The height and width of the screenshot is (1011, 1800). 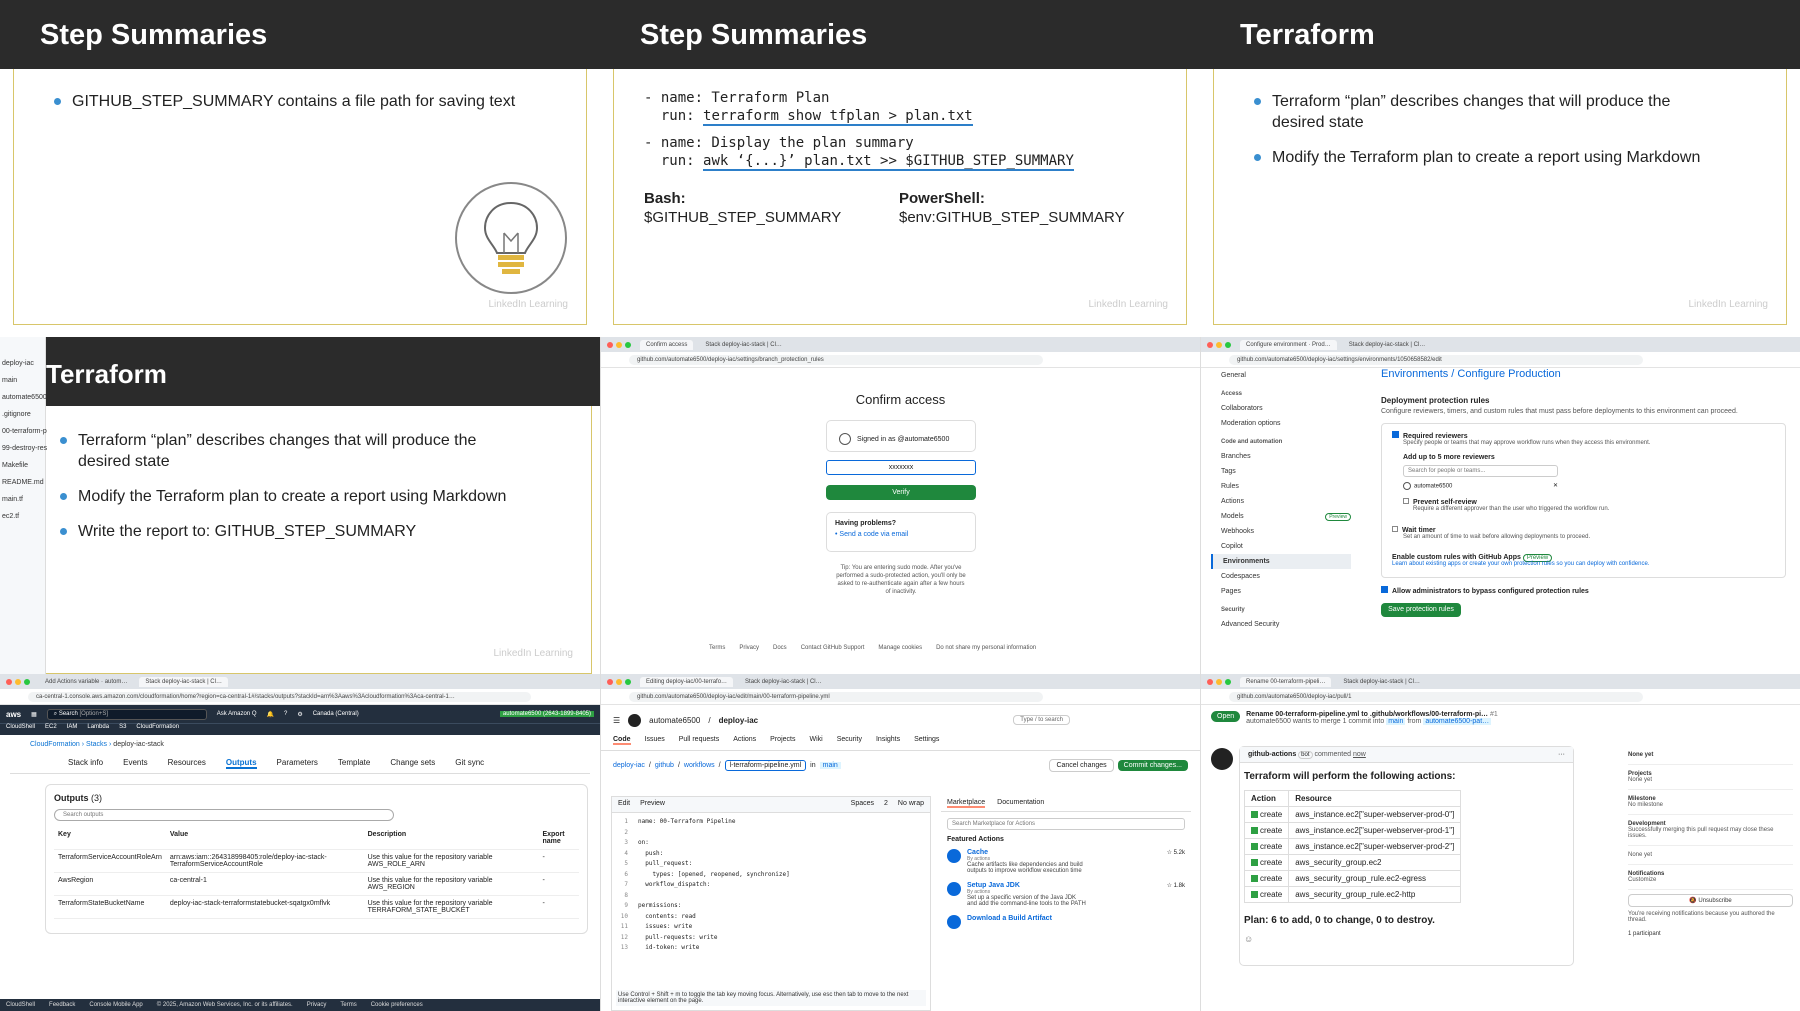 What do you see at coordinates (739, 720) in the screenshot?
I see `repo-link: deploy-iac` at bounding box center [739, 720].